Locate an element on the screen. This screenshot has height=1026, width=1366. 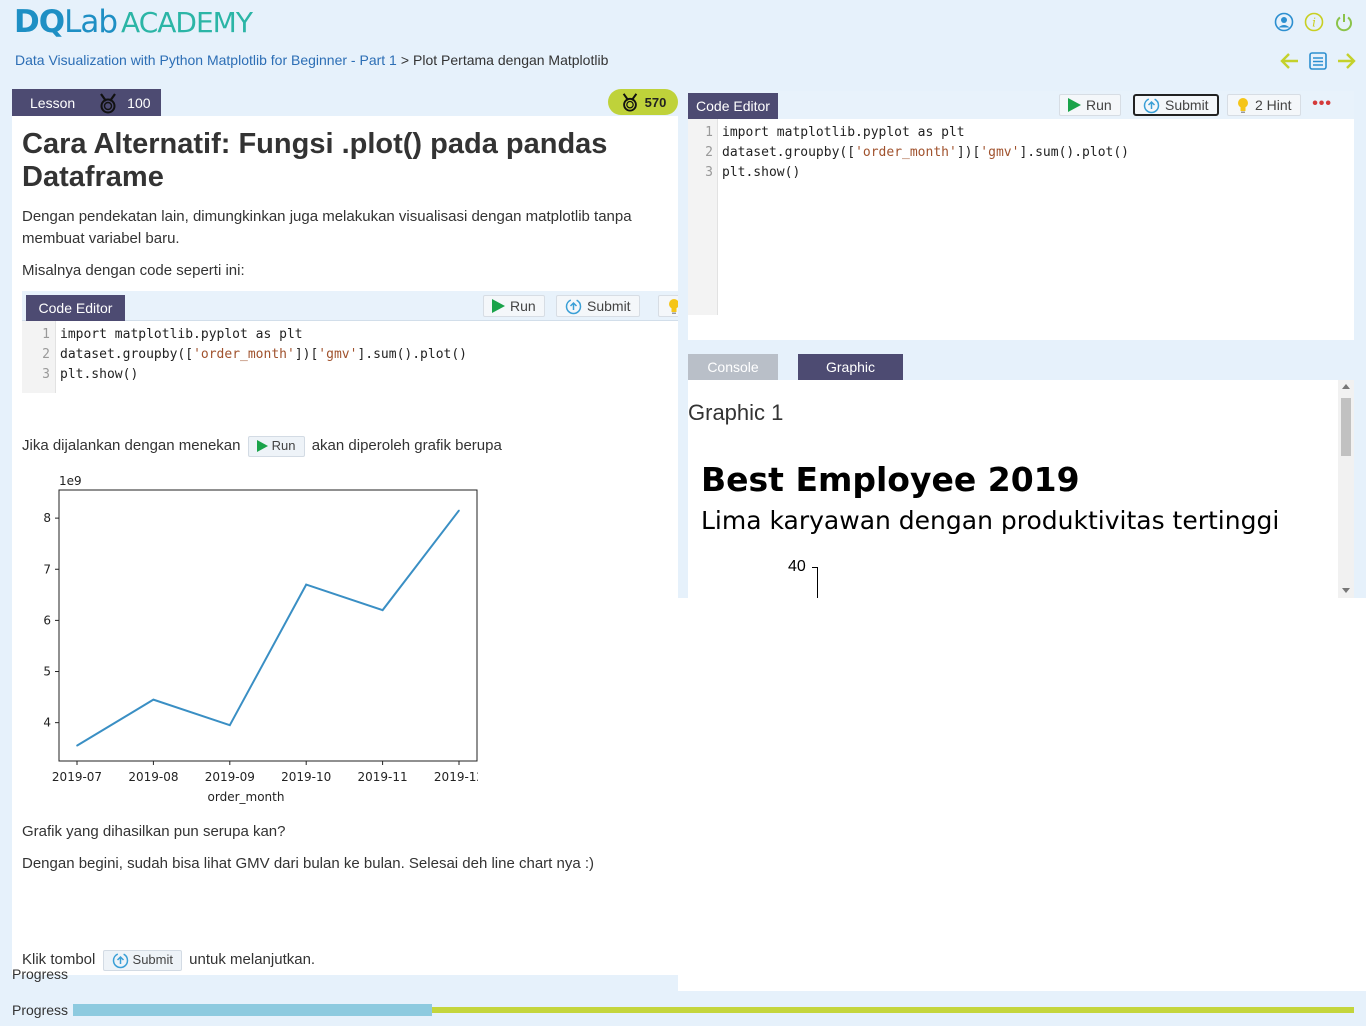
x-tick-label: 2019-11 is located at coordinates (383, 777).